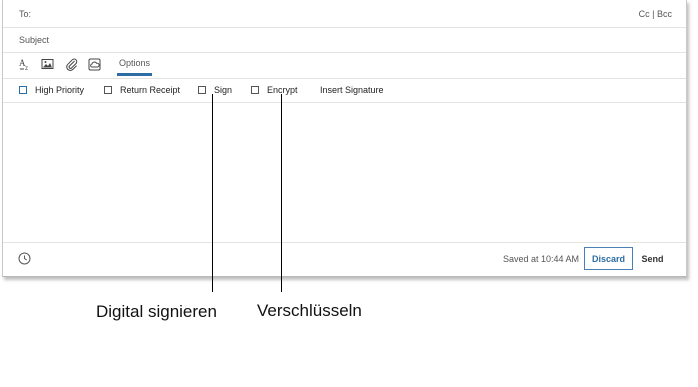 This screenshot has height=387, width=698. Describe the element at coordinates (282, 90) in the screenshot. I see `encrypt-label: Encrypt` at that location.